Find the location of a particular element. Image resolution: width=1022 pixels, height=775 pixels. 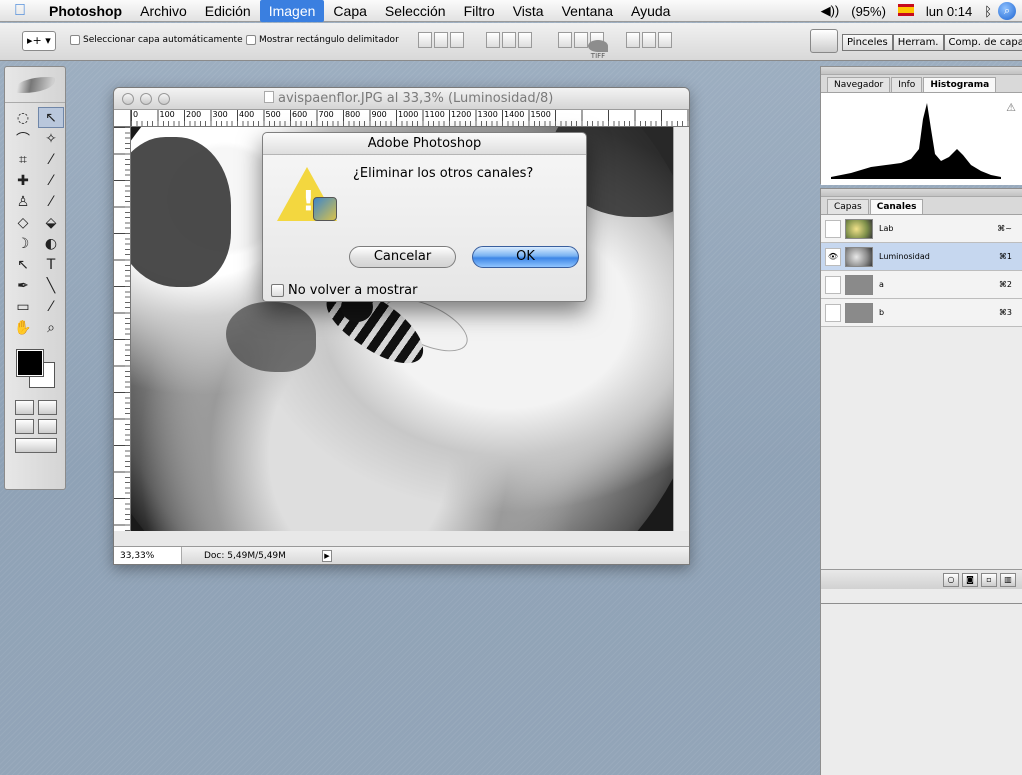

eye-icon: 👁 is located at coordinates (833, 256).